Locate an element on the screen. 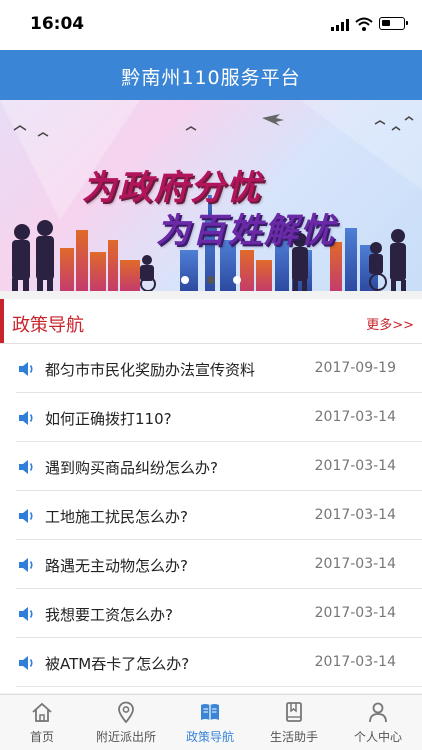 This screenshot has height=750, width=422. tab-life-assistant: 生活助手 is located at coordinates (294, 722).